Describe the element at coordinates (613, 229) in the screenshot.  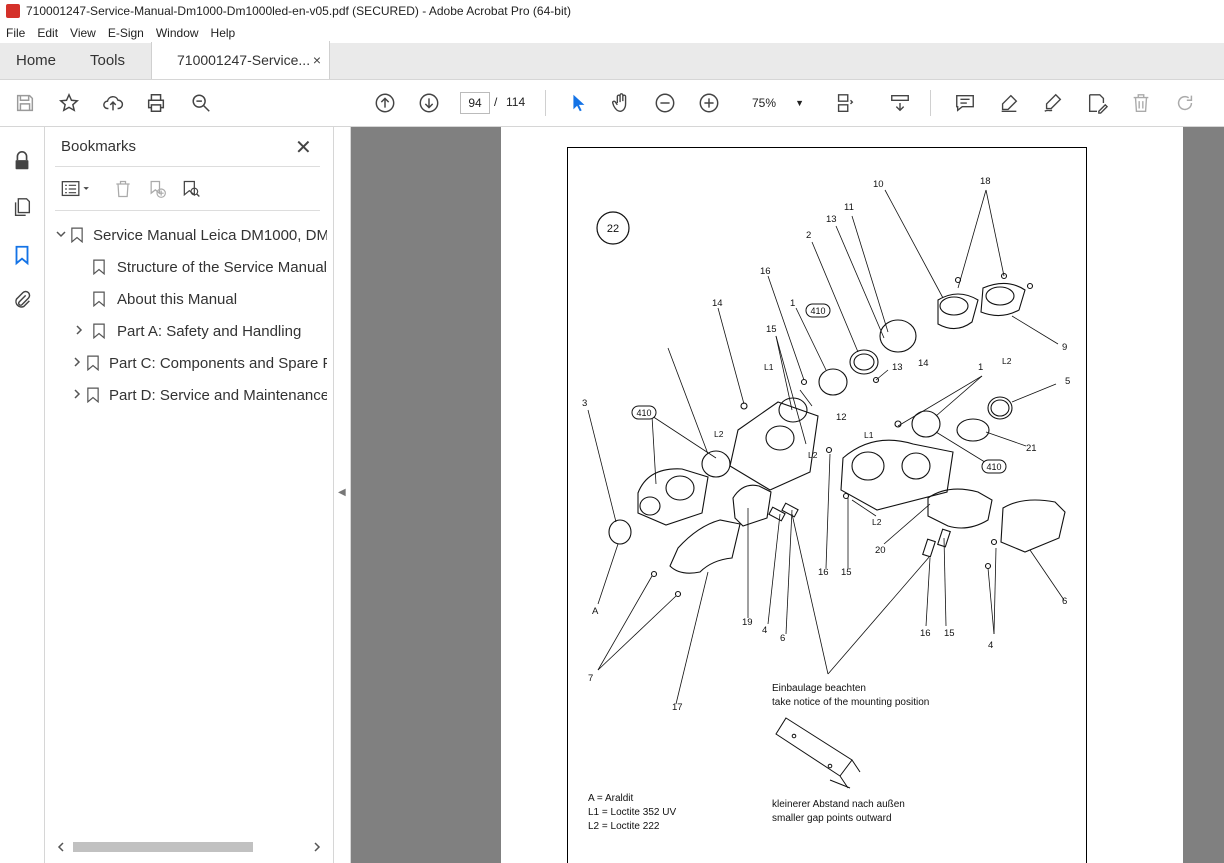
I see `figure-number: 22` at that location.